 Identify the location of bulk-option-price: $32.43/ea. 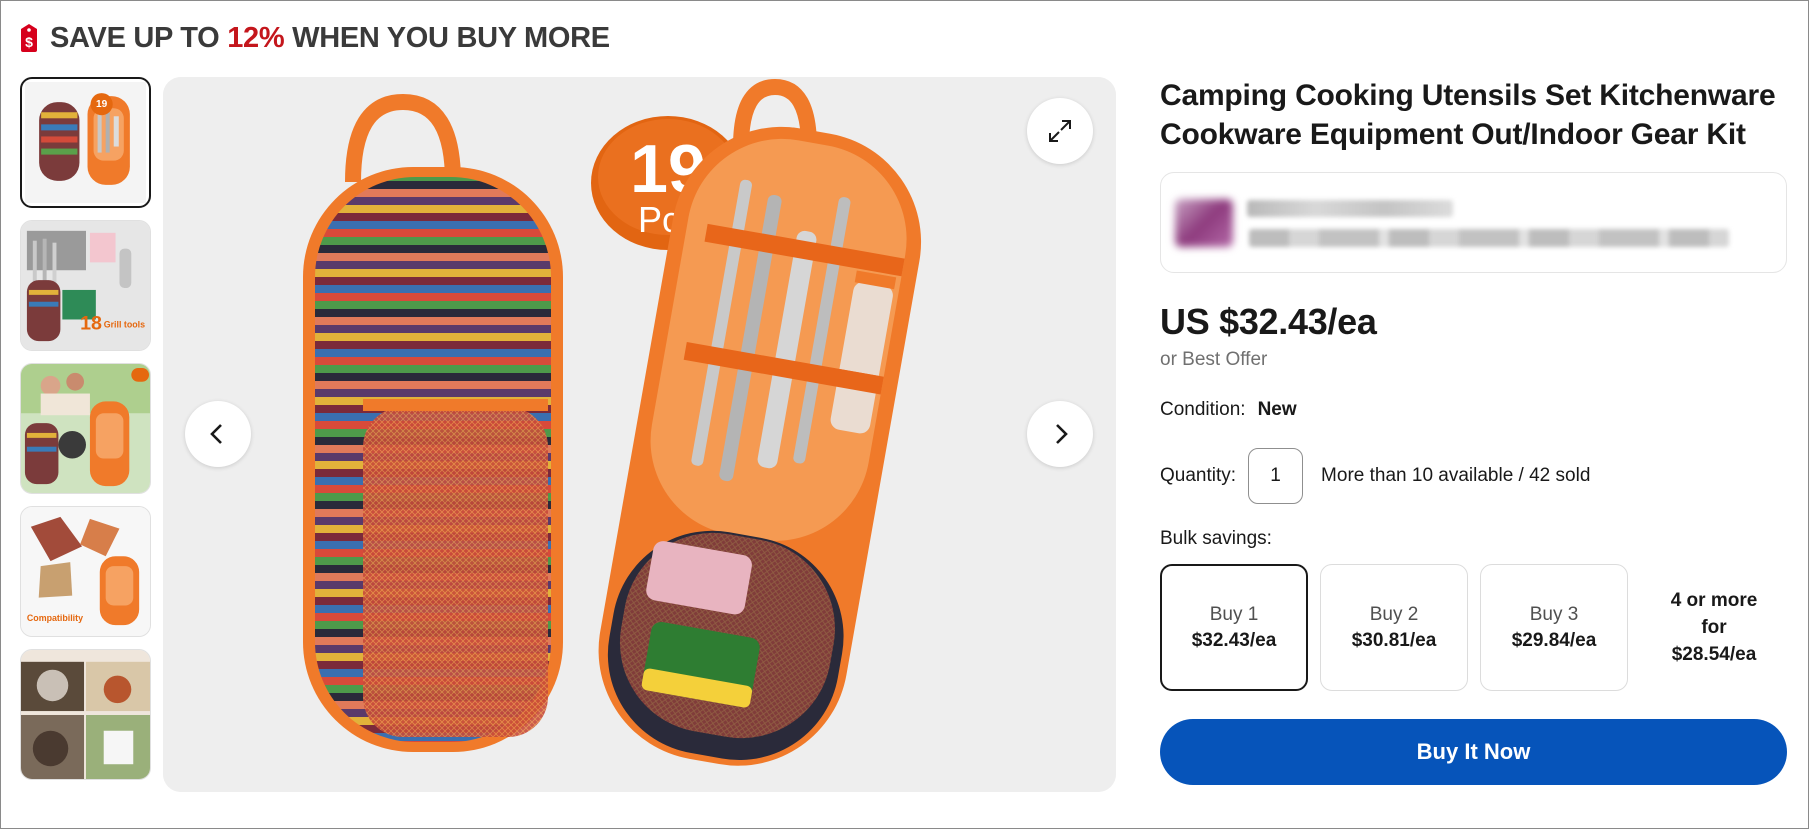
(1234, 640).